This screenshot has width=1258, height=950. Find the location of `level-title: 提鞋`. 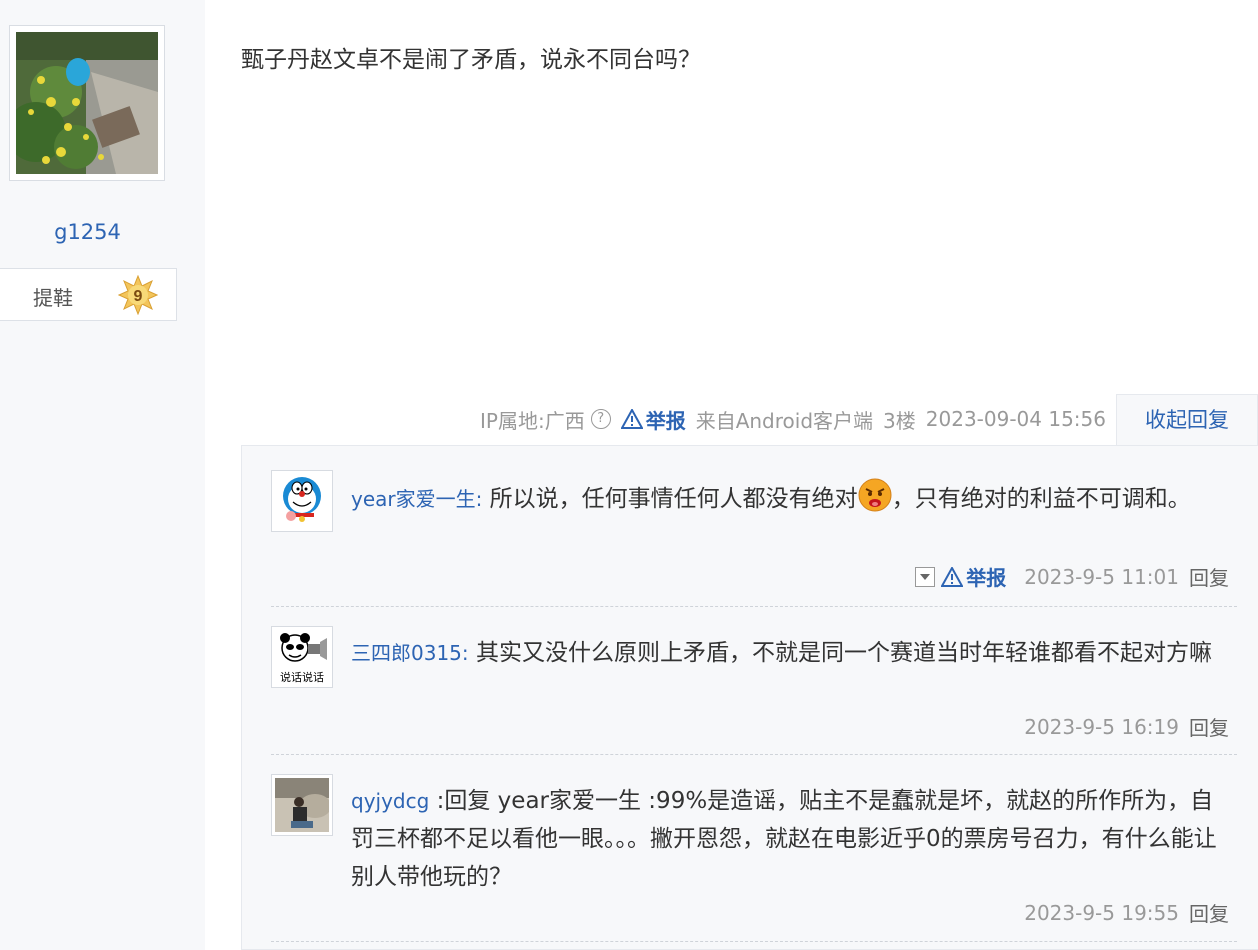

level-title: 提鞋 is located at coordinates (53, 298).